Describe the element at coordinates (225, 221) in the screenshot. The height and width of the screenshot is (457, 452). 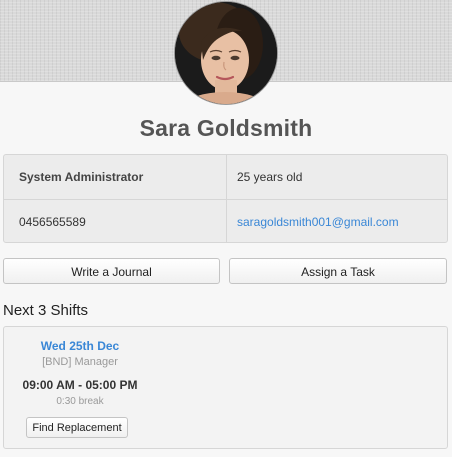
I see `details-row: 0456565589 saragoldsmith001@gmail.com` at that location.